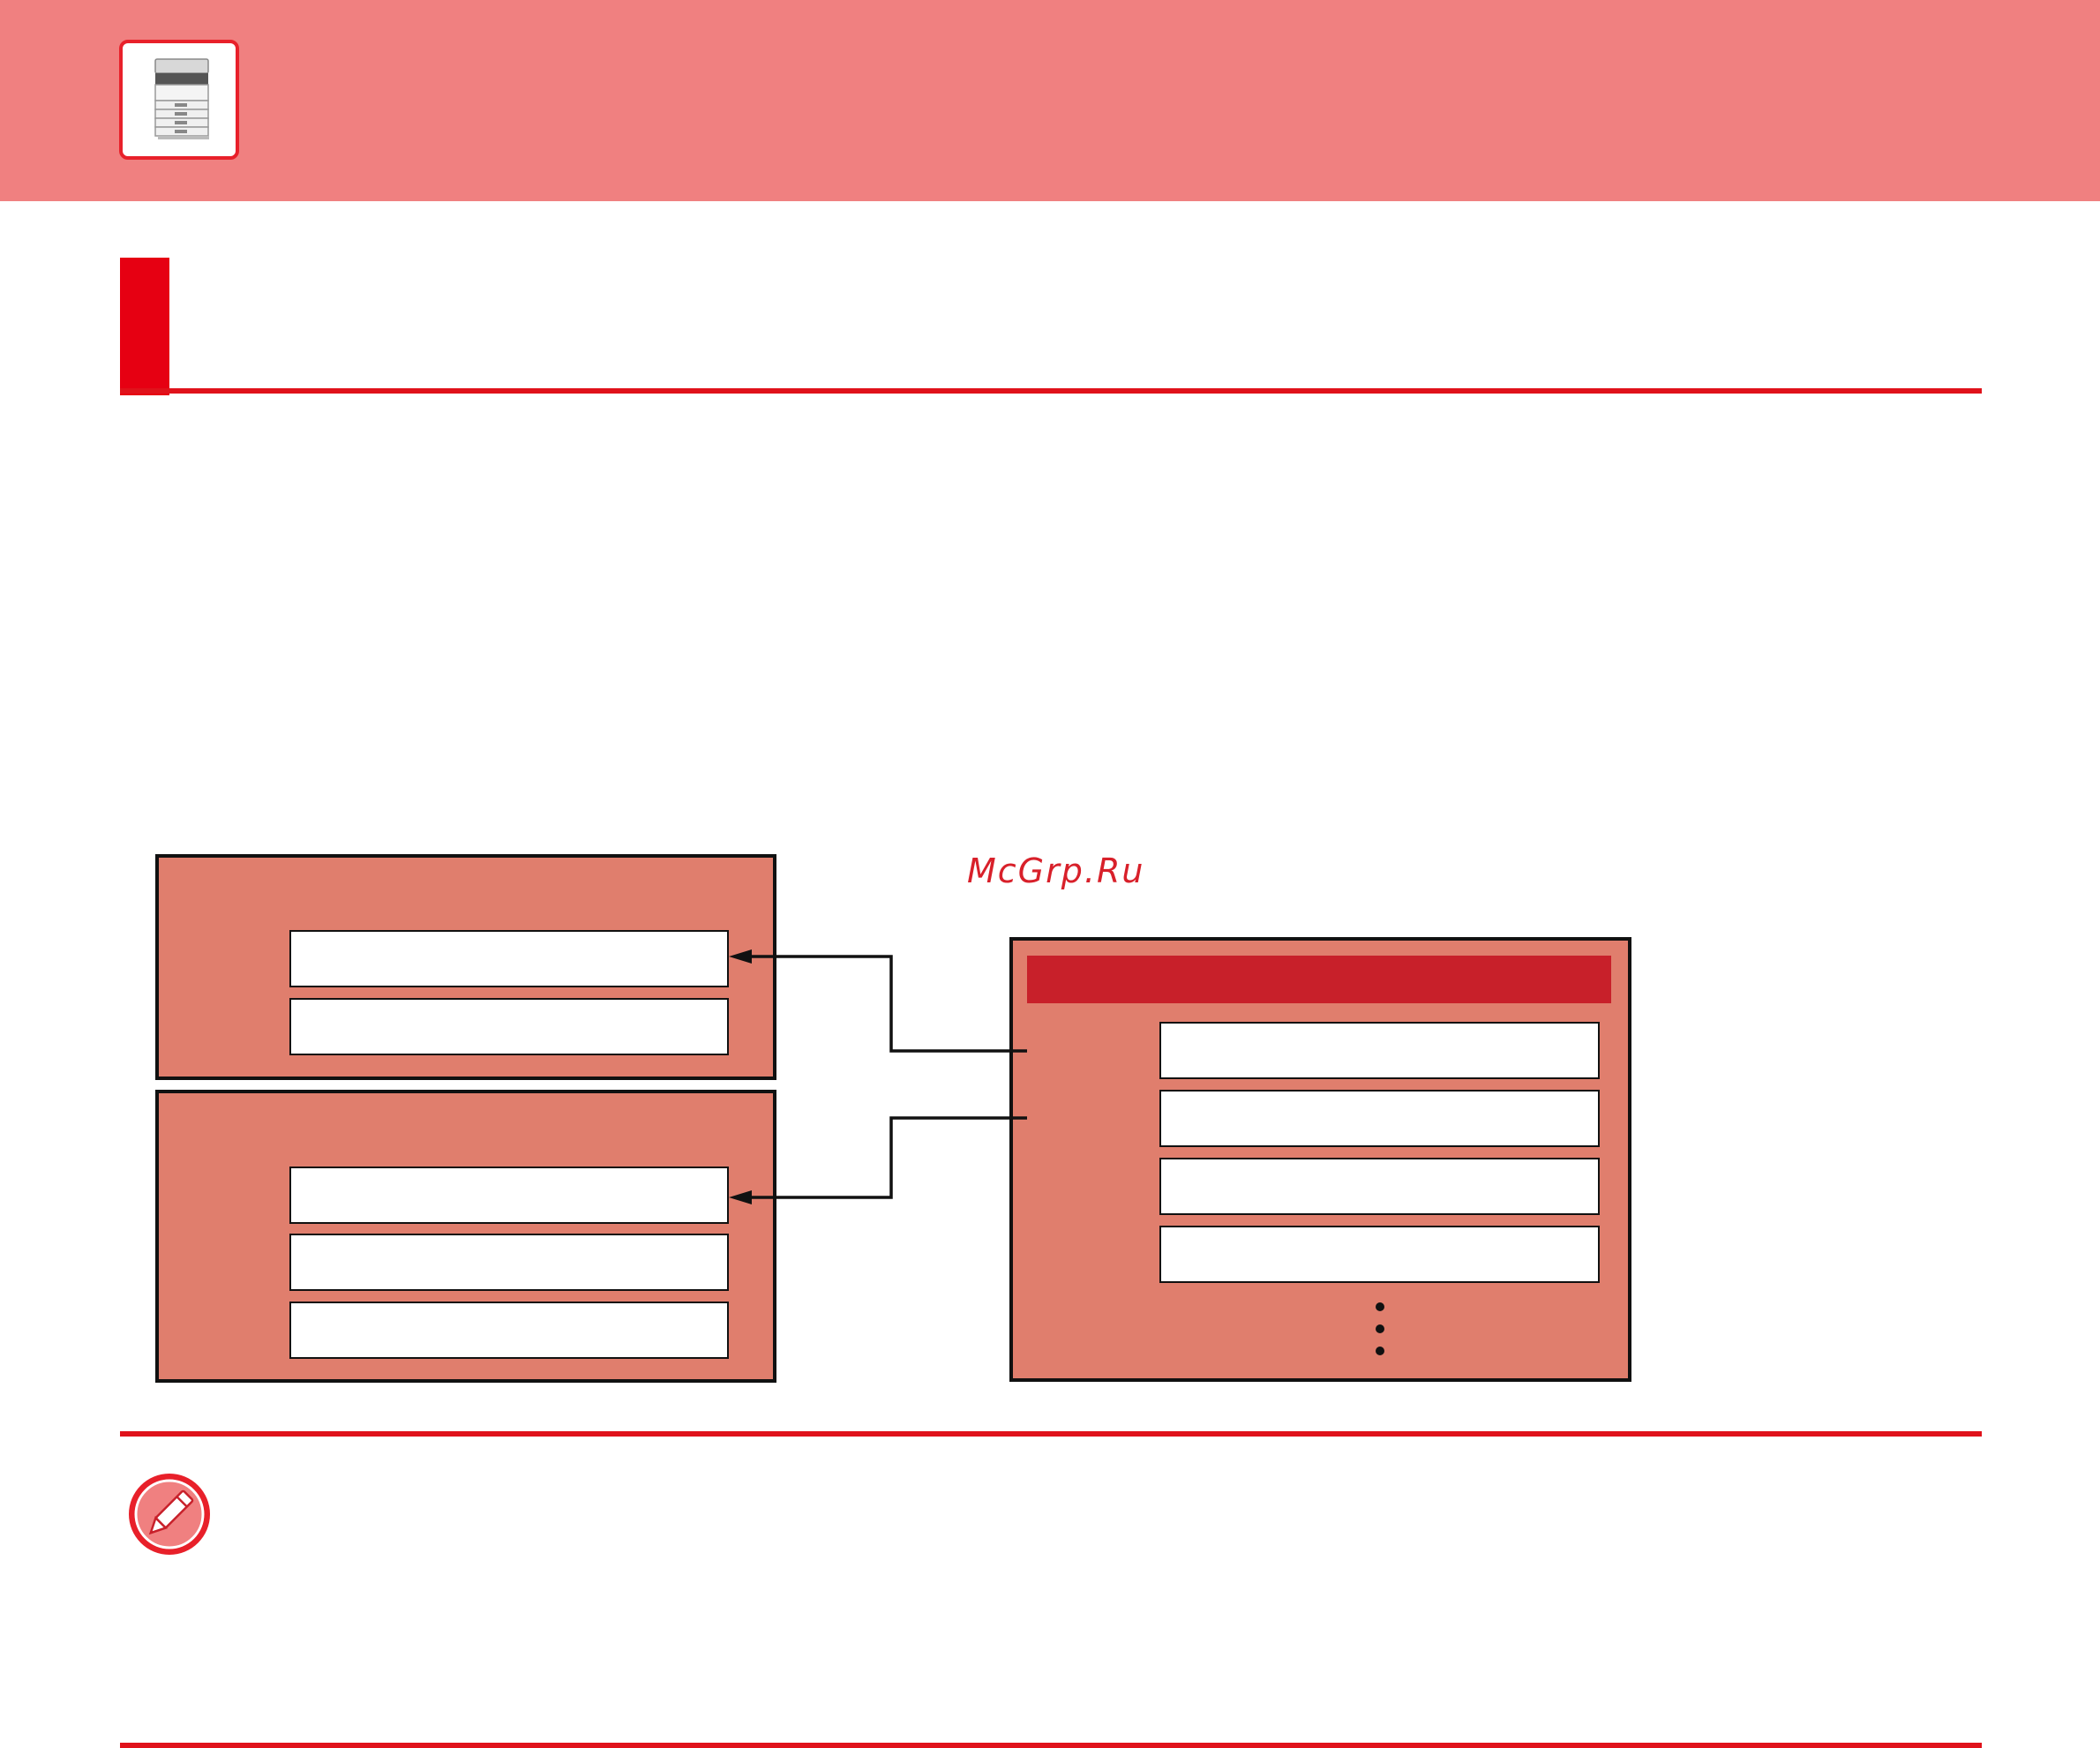 This screenshot has height=1748, width=2100. Describe the element at coordinates (1051, 1745) in the screenshot. I see `note-rule-bottom` at that location.